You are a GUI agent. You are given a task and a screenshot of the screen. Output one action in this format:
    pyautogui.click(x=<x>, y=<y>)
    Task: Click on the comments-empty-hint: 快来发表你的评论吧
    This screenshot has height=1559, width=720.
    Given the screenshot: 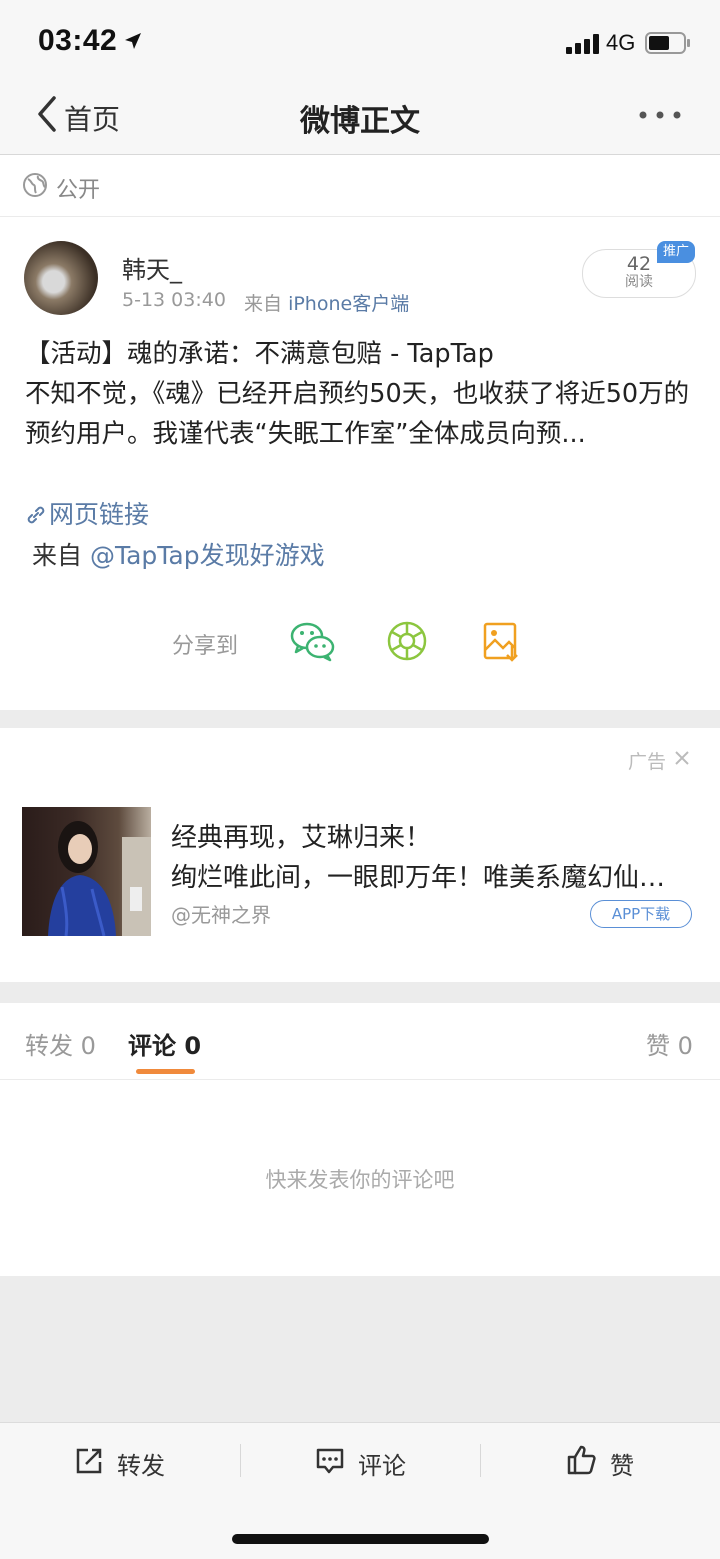 What is the action you would take?
    pyautogui.click(x=360, y=1180)
    